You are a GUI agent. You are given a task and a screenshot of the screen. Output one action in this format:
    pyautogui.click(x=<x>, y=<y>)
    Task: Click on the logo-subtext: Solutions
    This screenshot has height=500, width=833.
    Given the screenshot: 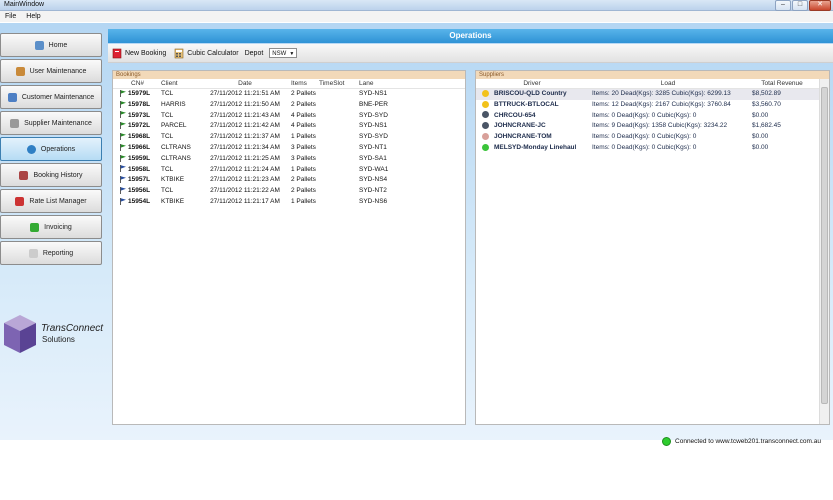 What is the action you would take?
    pyautogui.click(x=58, y=339)
    